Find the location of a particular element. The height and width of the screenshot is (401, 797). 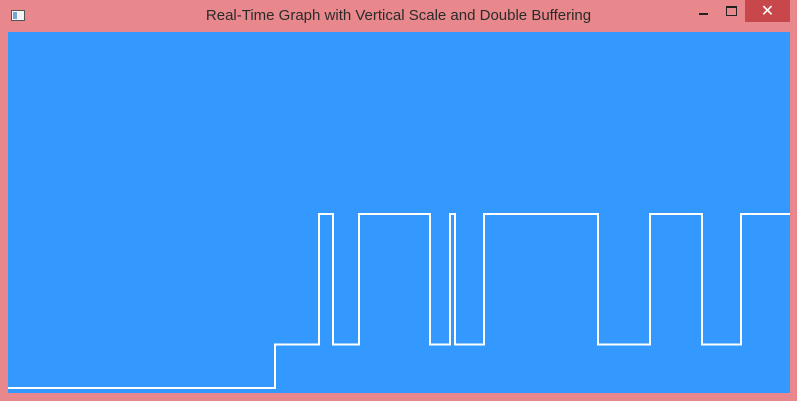

maximize-button is located at coordinates (731, 11).